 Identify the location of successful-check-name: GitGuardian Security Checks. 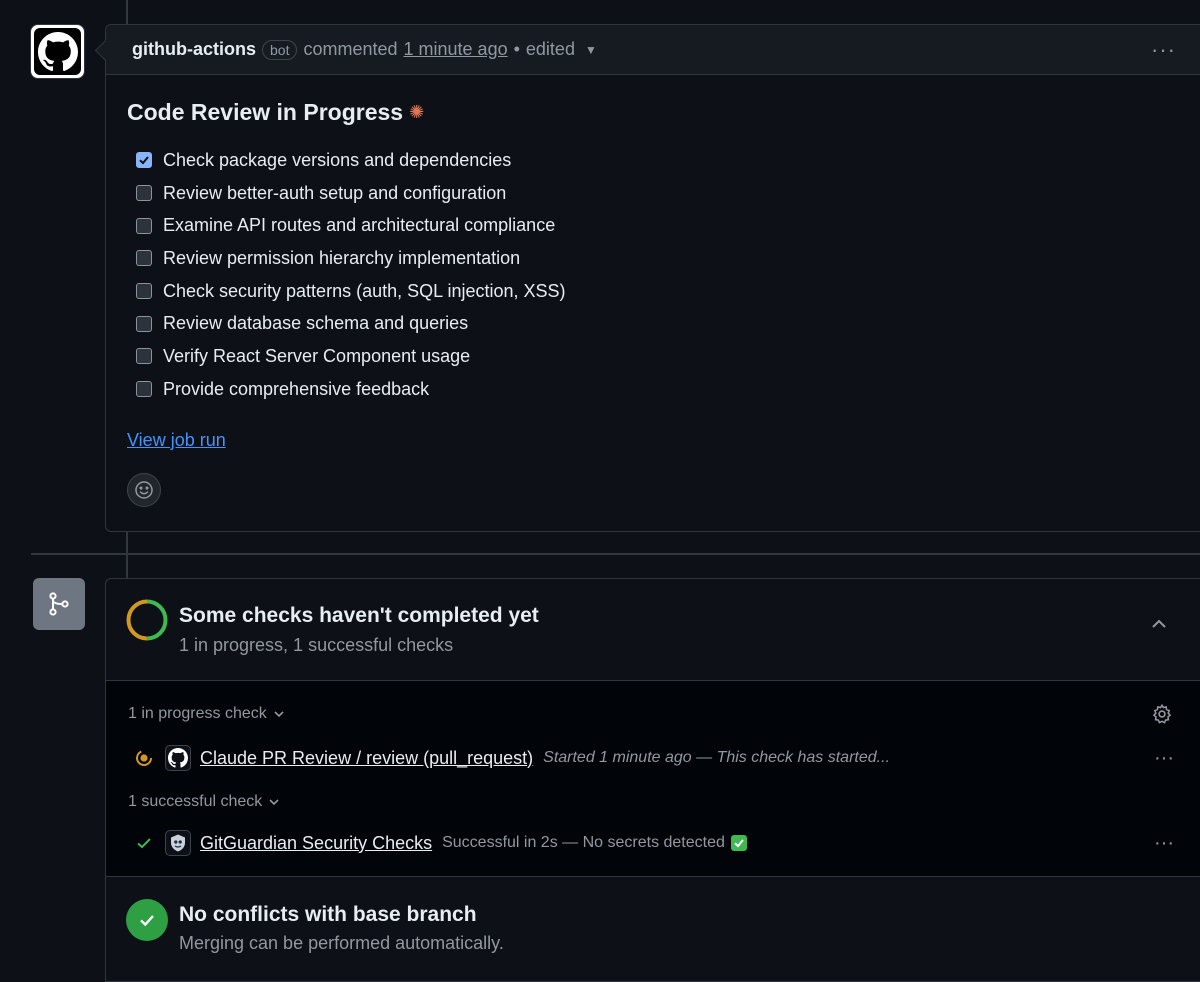
(316, 843).